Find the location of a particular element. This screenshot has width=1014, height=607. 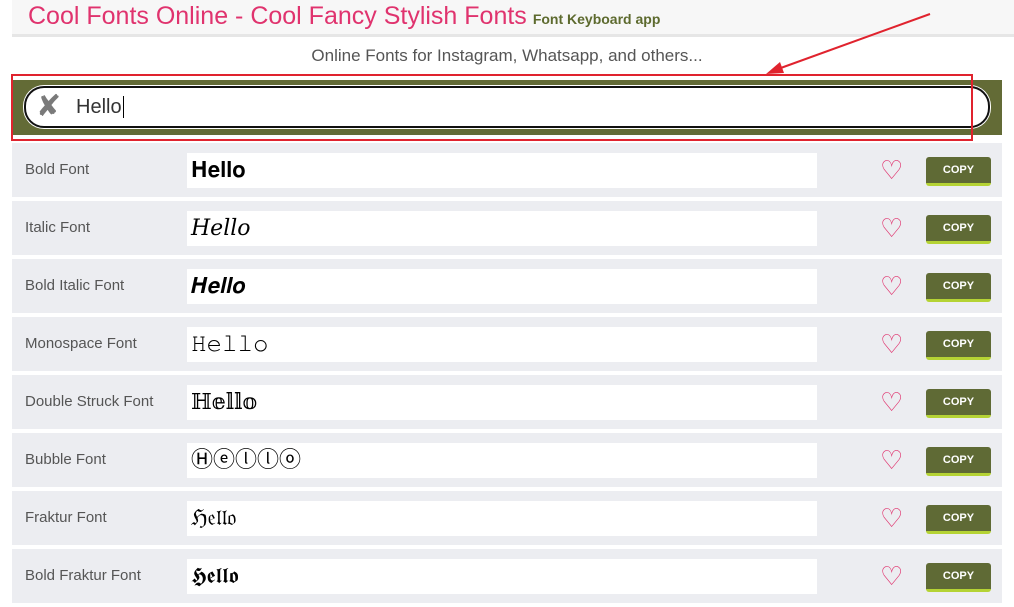

font-label: Fraktur Font is located at coordinates (66, 517).